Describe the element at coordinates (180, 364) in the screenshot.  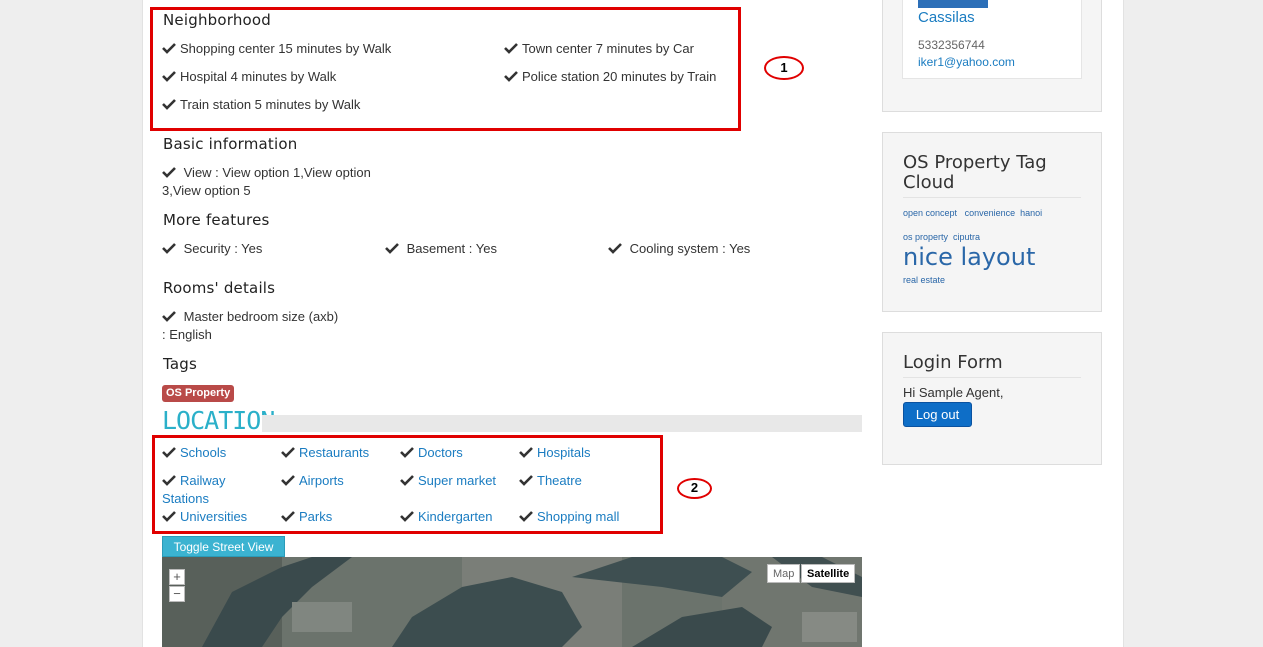
I see `tags-heading: Tags` at that location.